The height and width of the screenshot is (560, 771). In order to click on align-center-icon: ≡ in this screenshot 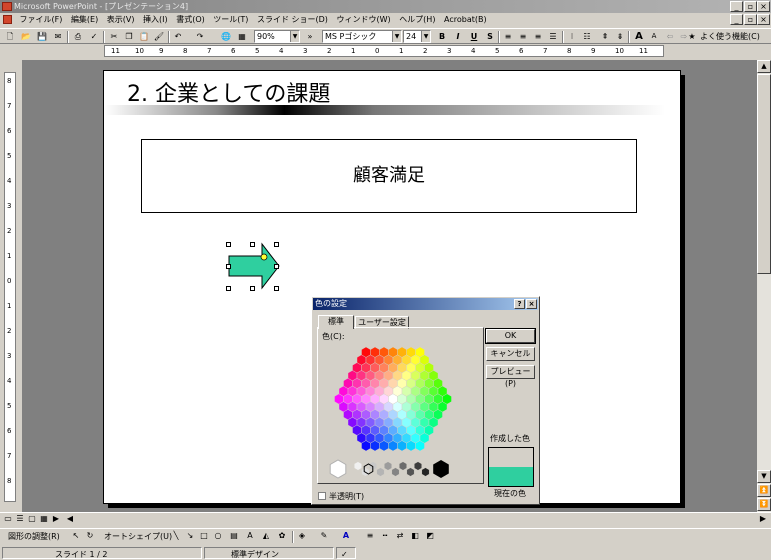, I will do `click(523, 36)`.